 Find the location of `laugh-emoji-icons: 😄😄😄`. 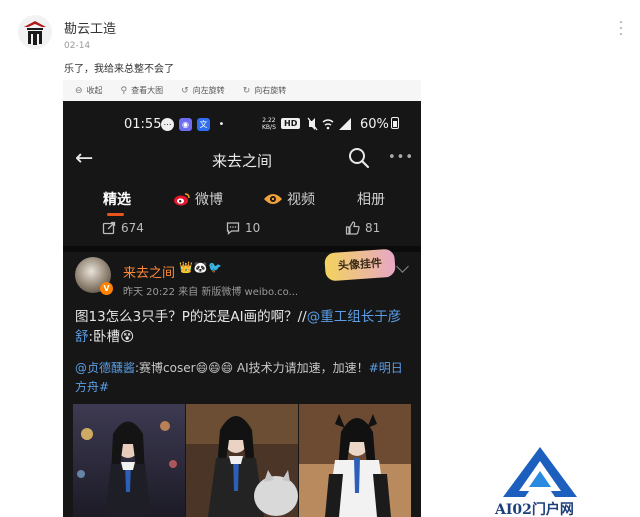

laugh-emoji-icons: 😄😄😄 is located at coordinates (214, 368).